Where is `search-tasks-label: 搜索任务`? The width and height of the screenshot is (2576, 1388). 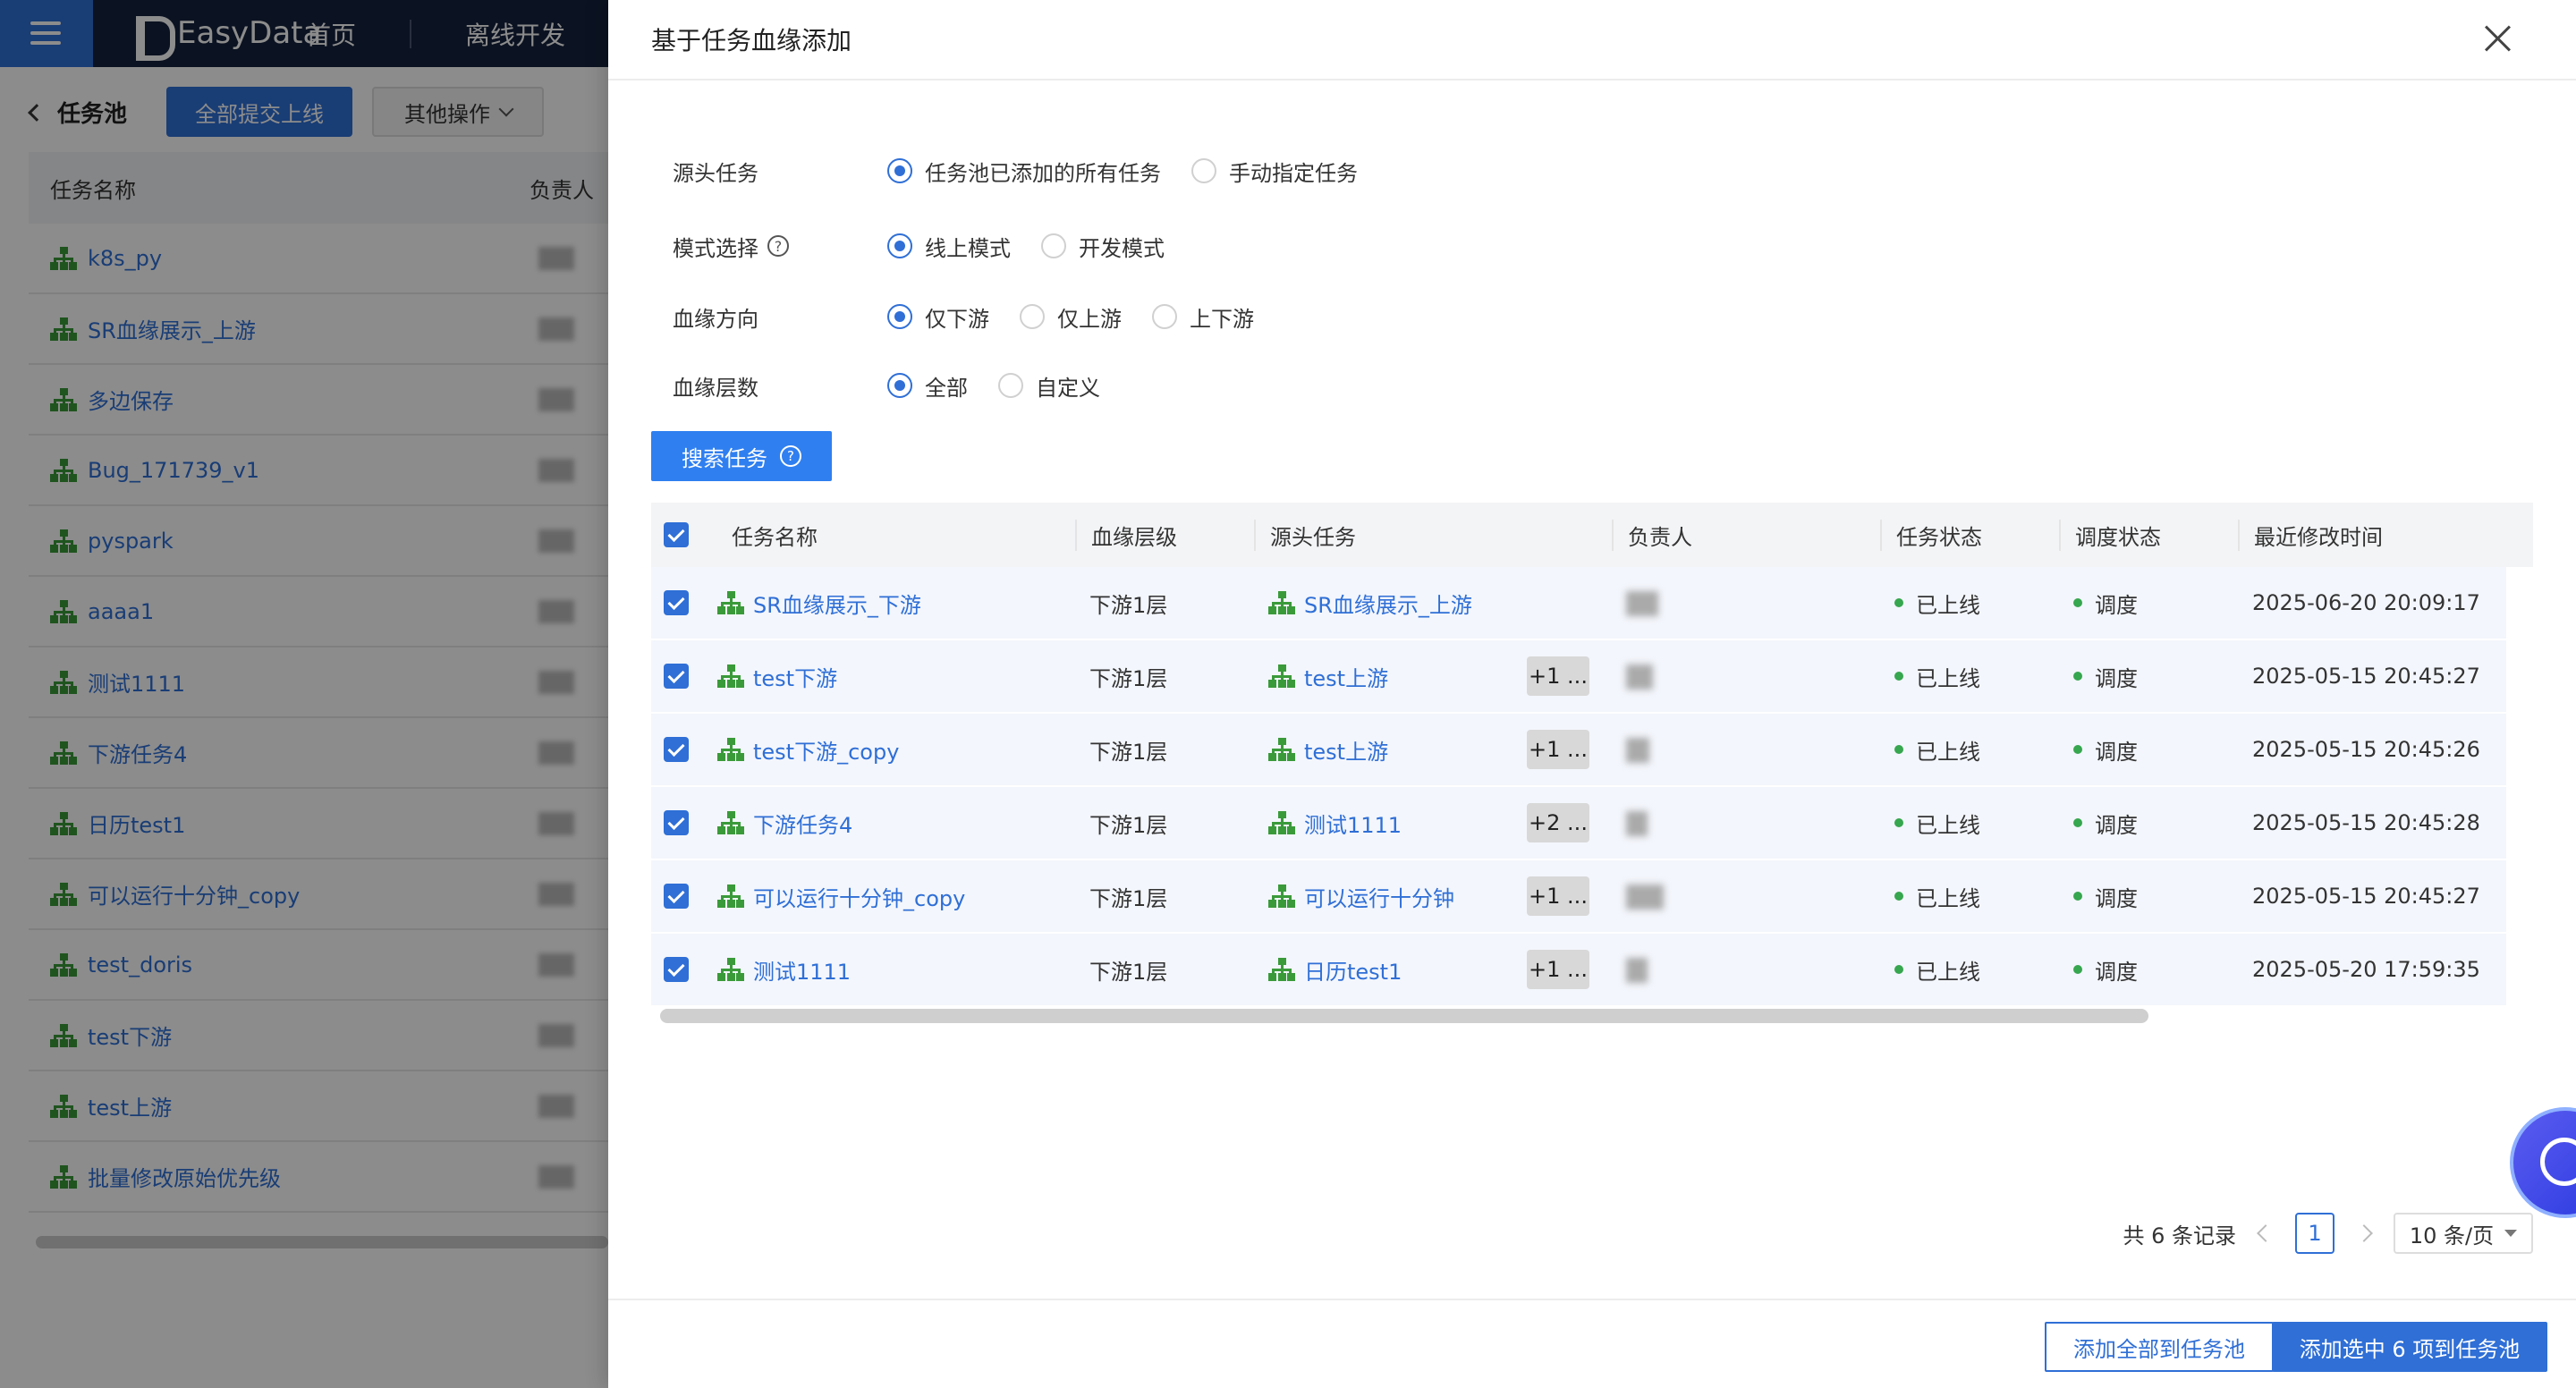 search-tasks-label: 搜索任务 is located at coordinates (724, 458).